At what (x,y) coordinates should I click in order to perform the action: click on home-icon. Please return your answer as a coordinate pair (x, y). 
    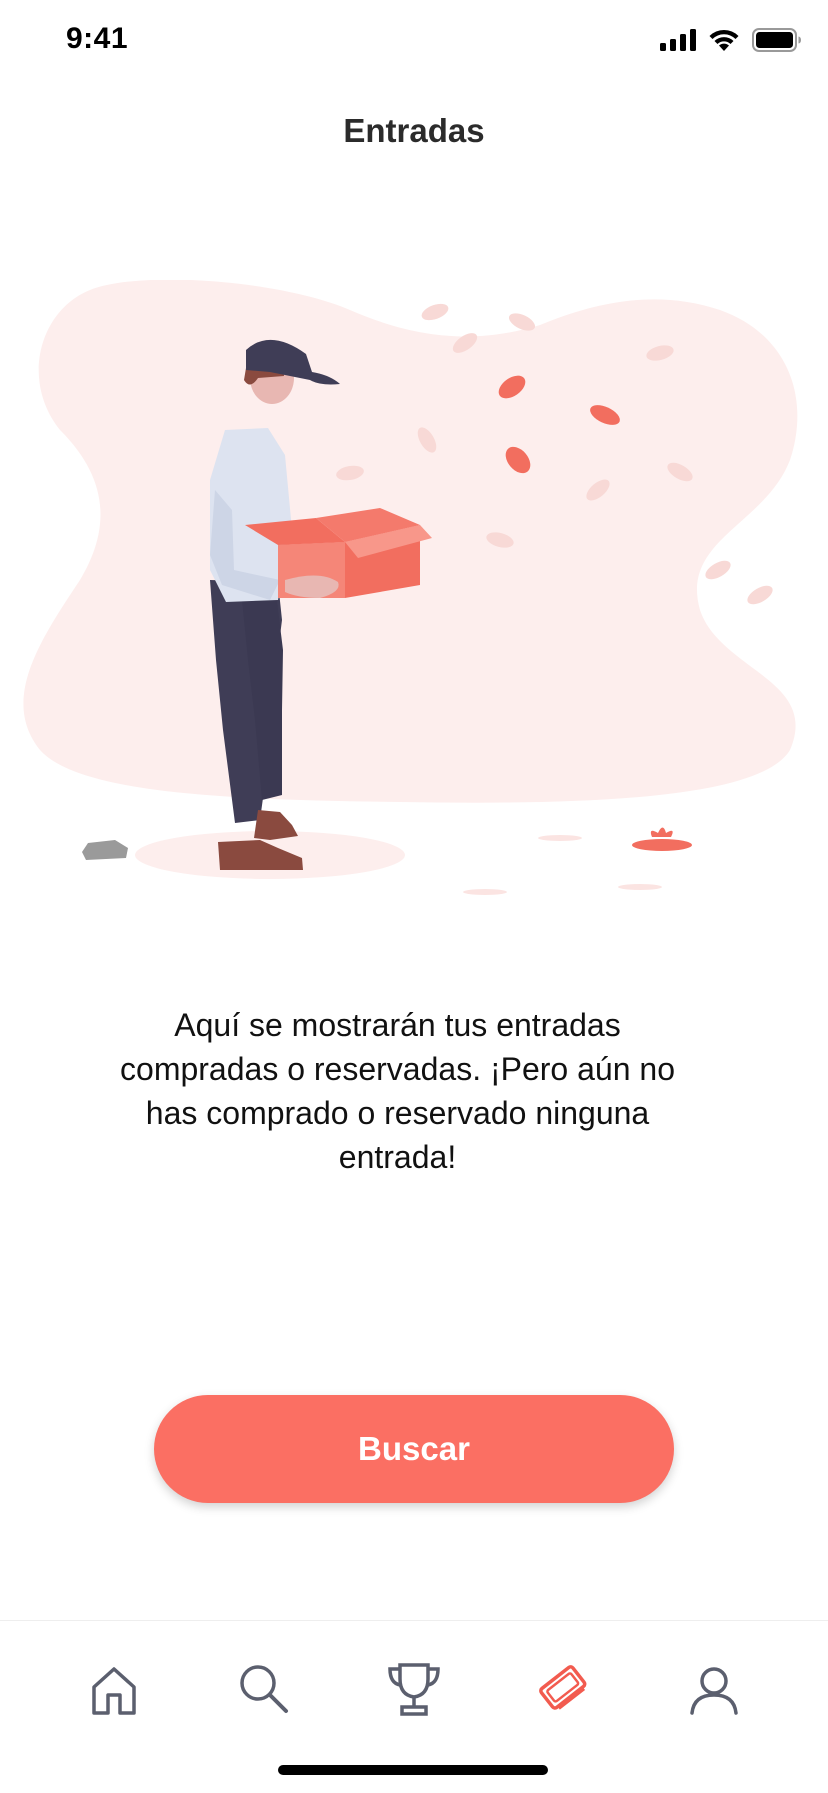
    Looking at the image, I should click on (114, 1691).